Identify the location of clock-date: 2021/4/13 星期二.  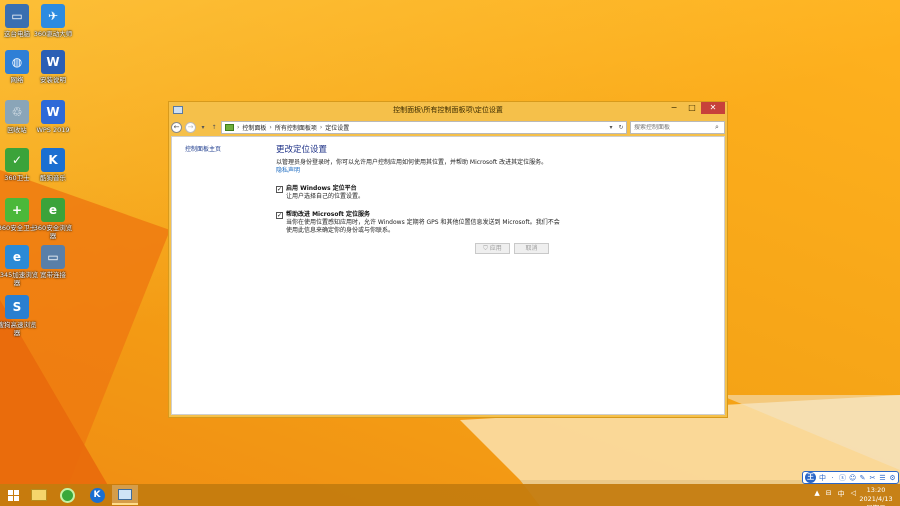
(876, 500).